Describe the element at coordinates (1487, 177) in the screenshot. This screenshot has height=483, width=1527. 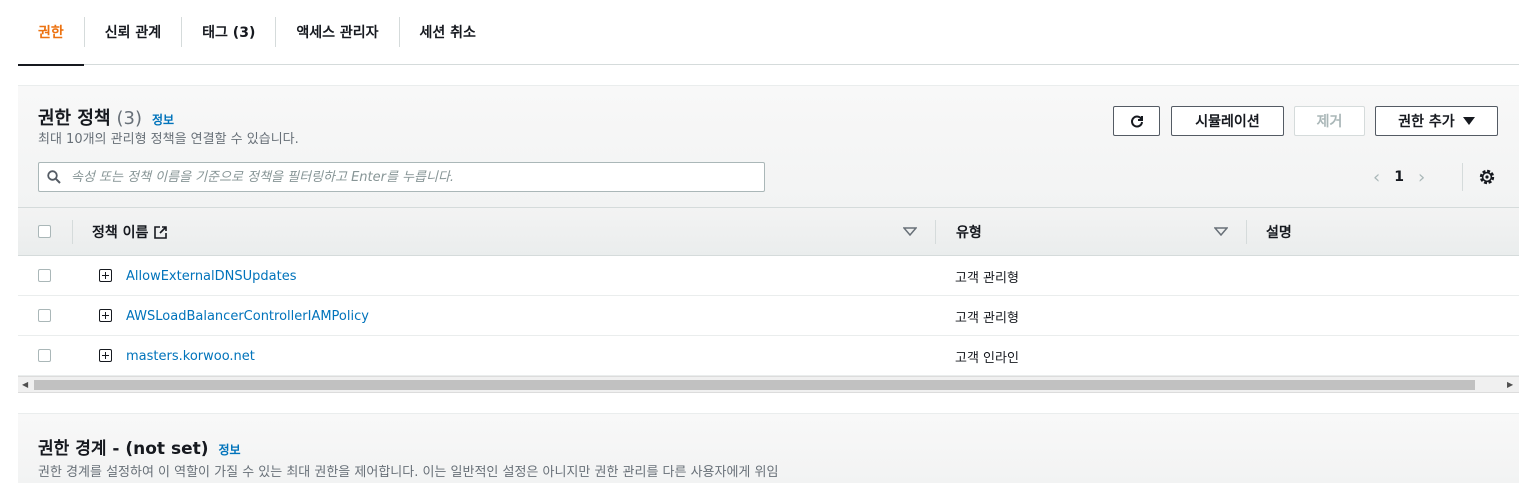
I see `gear-icon` at that location.